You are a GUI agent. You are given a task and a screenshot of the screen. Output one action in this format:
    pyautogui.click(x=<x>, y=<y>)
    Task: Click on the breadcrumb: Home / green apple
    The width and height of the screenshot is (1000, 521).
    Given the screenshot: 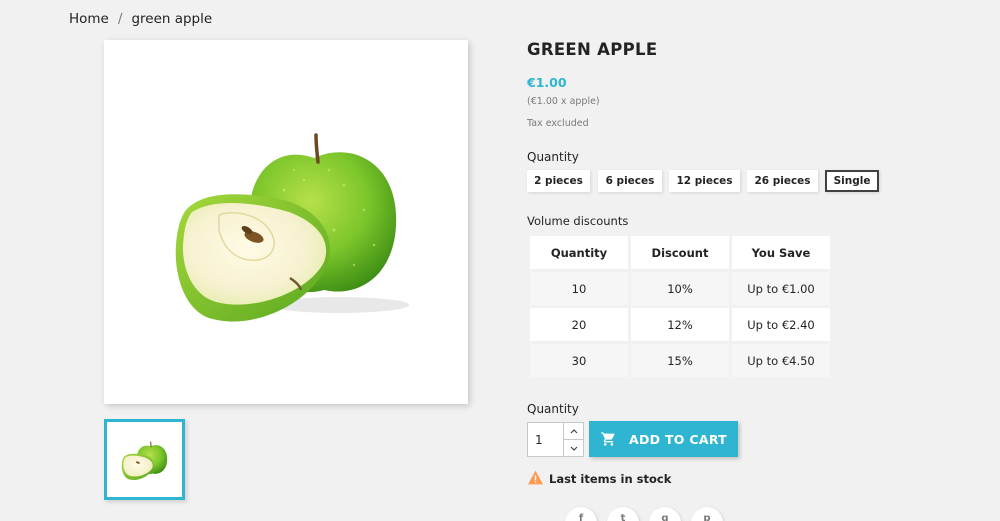 What is the action you would take?
    pyautogui.click(x=140, y=19)
    